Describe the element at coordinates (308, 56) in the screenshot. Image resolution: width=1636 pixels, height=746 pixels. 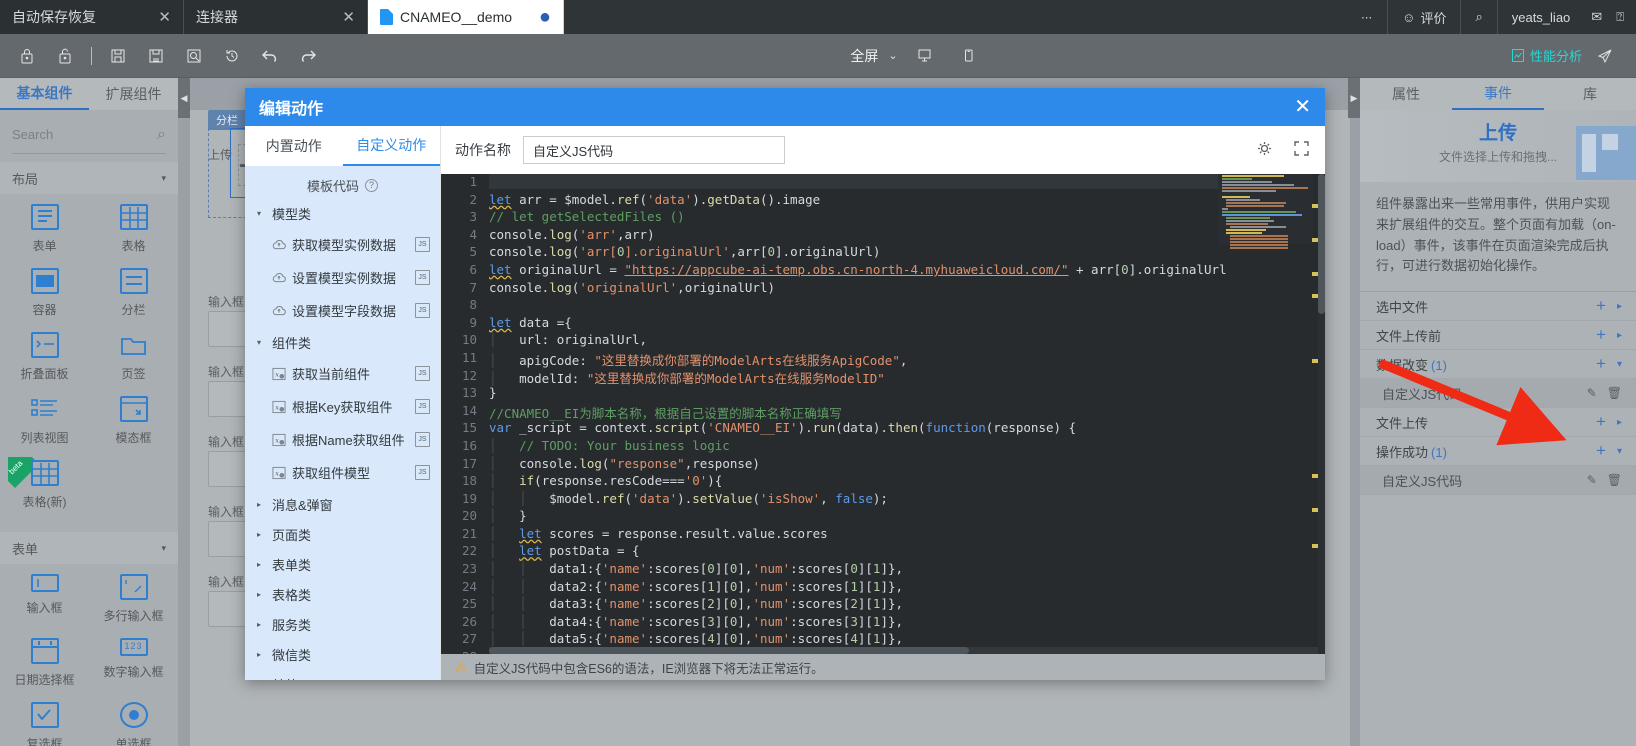
I see `redo-icon` at that location.